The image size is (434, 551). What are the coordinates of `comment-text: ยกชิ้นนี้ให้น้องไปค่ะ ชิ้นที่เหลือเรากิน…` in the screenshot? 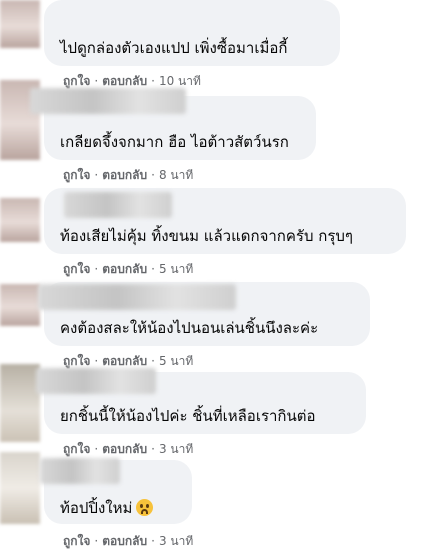 It's located at (188, 416).